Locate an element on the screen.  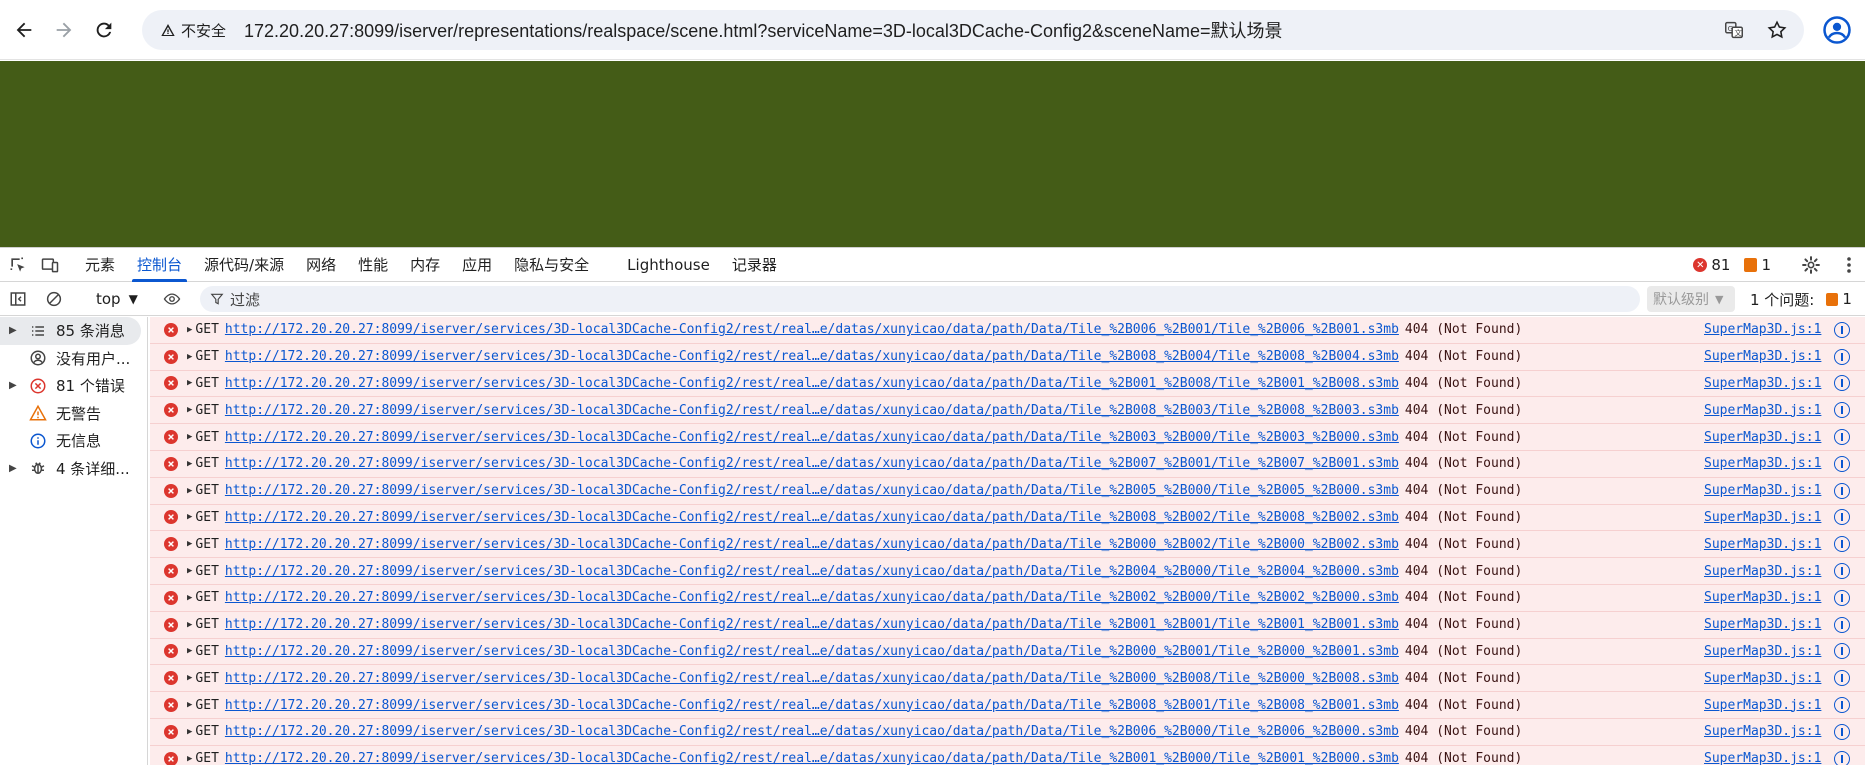
log-level-select: 默认级别 ▼ is located at coordinates (1691, 299).